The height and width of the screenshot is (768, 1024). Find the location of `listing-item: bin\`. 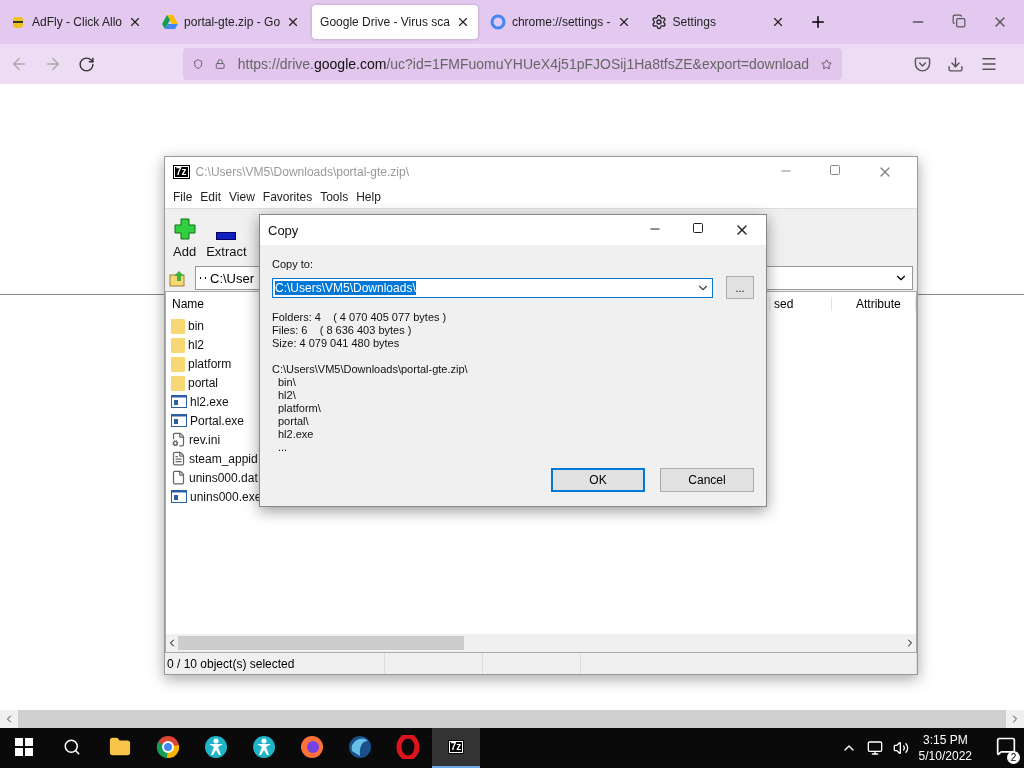

listing-item: bin\ is located at coordinates (287, 382).